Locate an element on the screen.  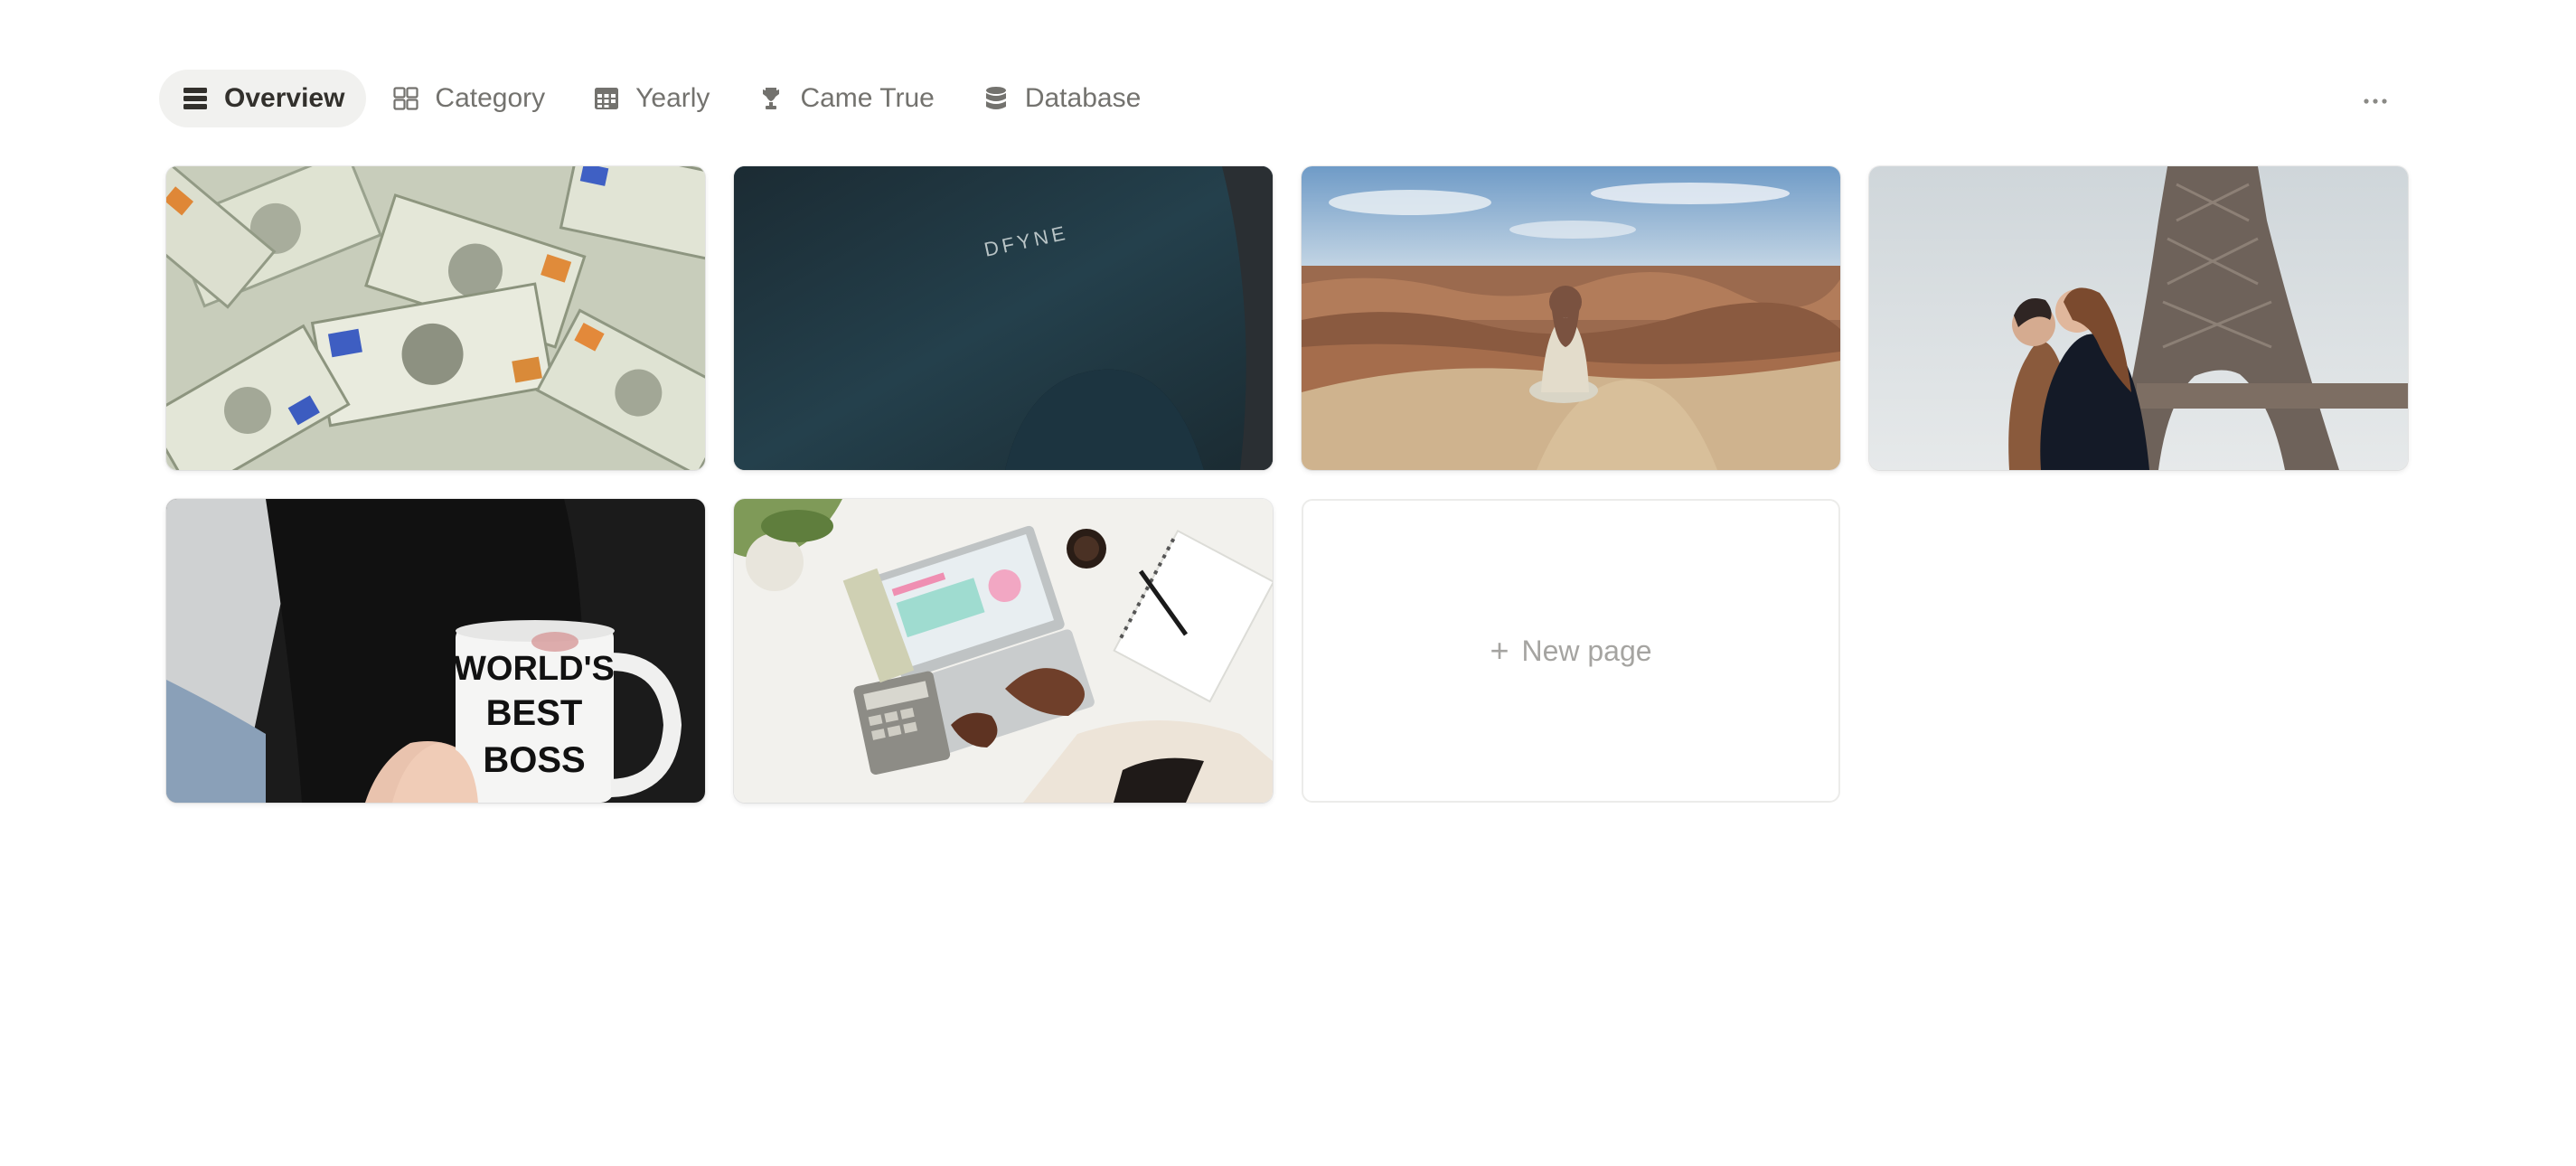
database-icon is located at coordinates (996, 99).